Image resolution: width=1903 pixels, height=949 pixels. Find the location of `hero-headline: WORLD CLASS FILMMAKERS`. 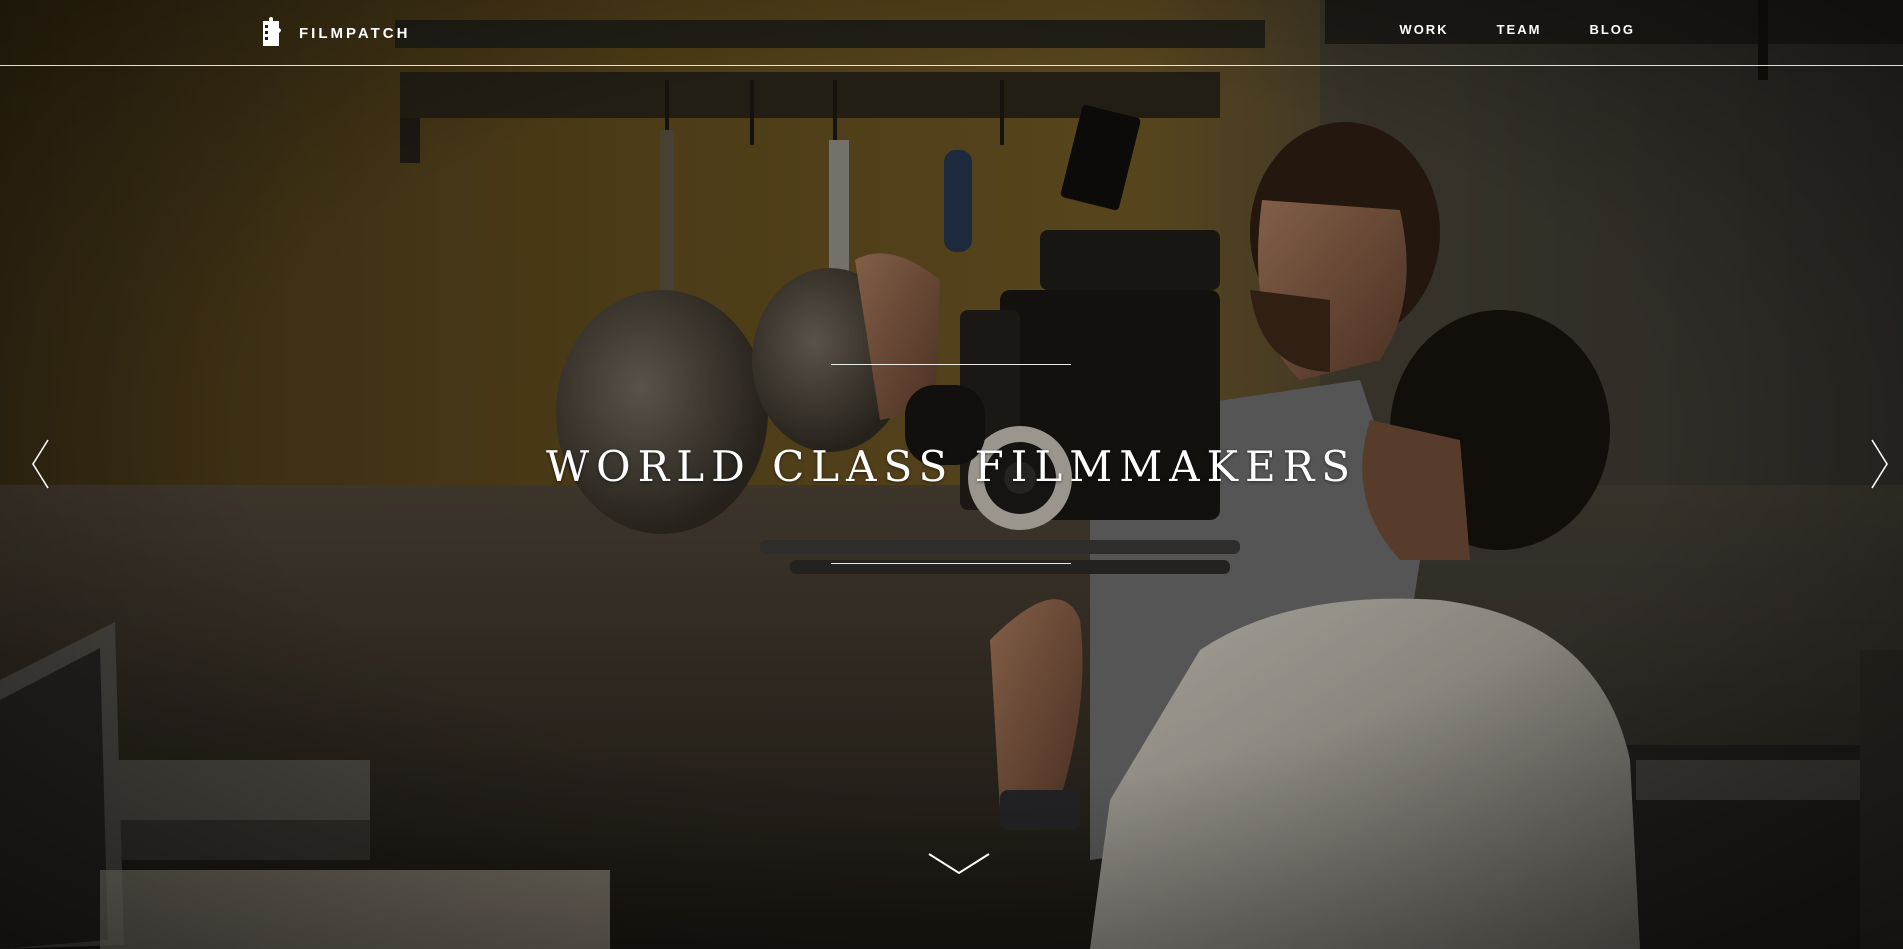

hero-headline: WORLD CLASS FILMMAKERS is located at coordinates (951, 466).